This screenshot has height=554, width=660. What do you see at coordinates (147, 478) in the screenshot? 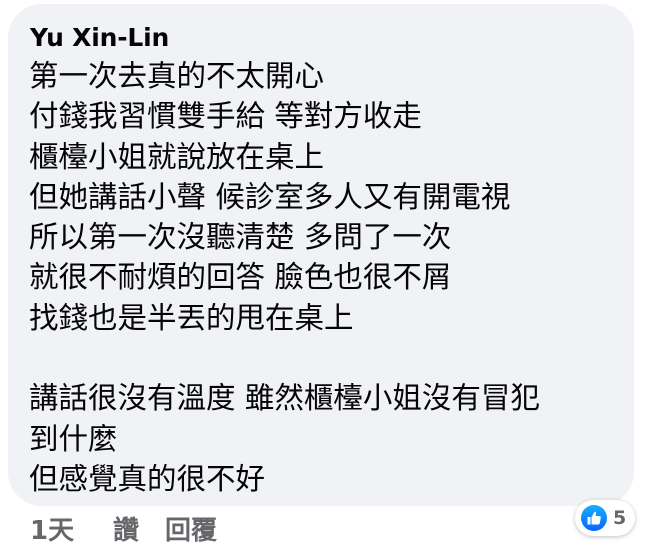
I see `comment-line: 但感覺真的很不好` at bounding box center [147, 478].